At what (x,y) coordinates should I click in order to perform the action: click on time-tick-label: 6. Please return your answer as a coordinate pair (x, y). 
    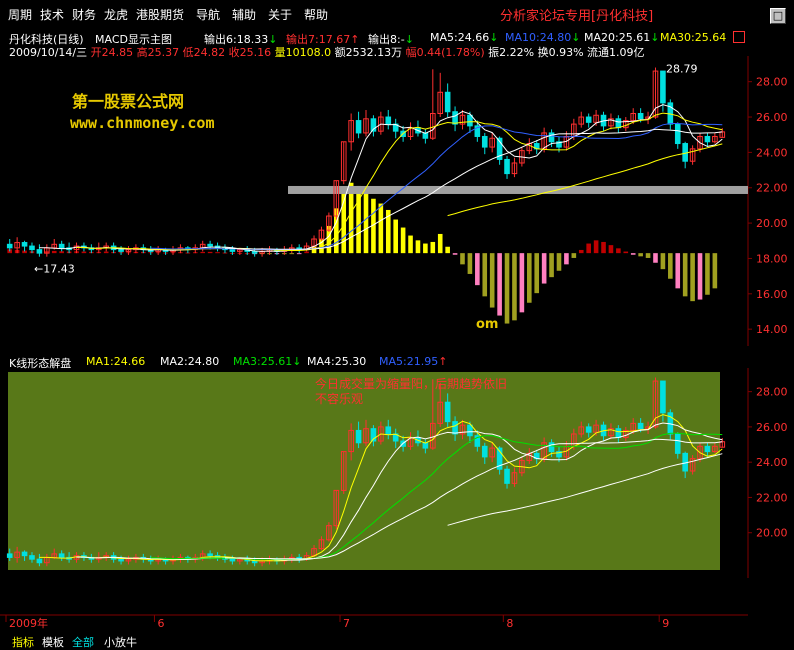
    Looking at the image, I should click on (160, 623).